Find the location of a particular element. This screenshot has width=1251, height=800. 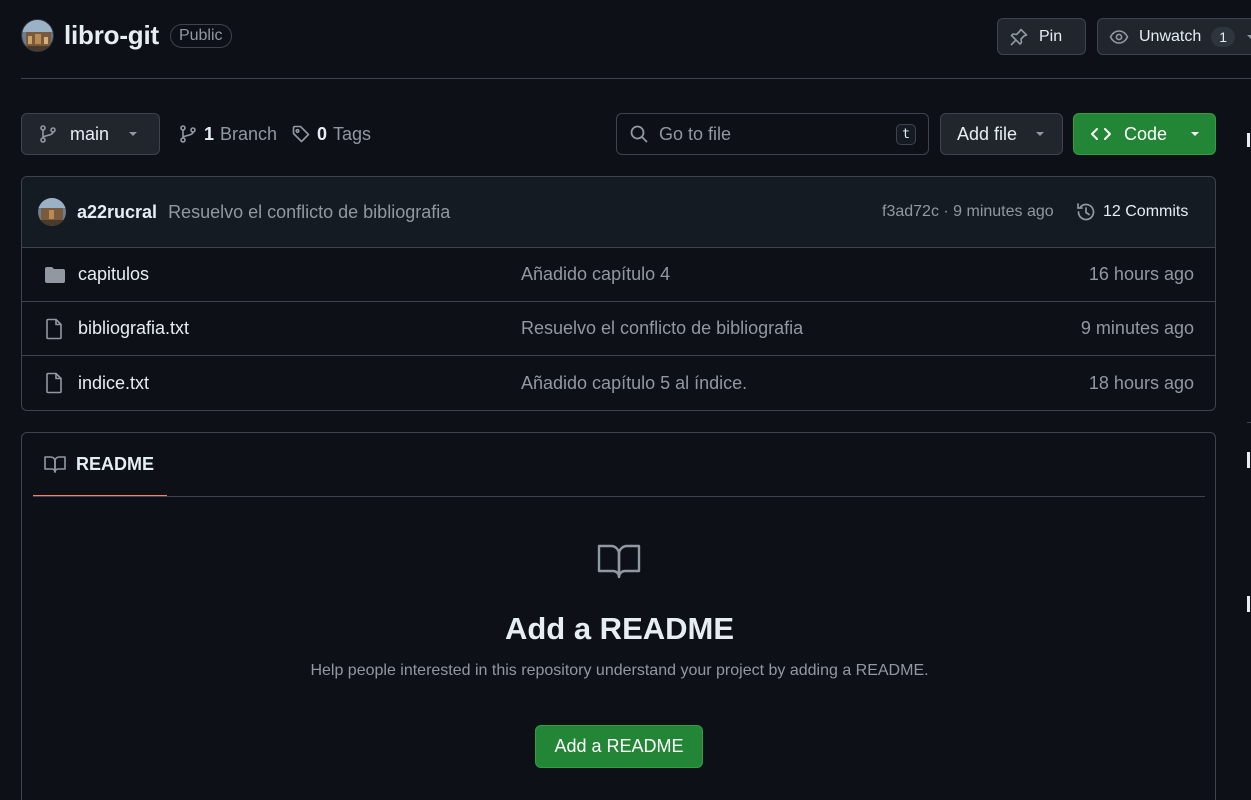

tags-link: 0 Tags is located at coordinates (331, 134).